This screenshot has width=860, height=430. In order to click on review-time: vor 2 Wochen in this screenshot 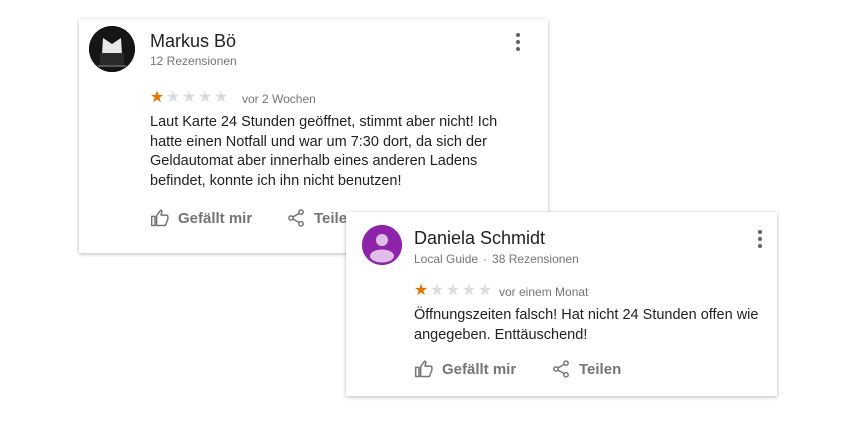, I will do `click(279, 99)`.